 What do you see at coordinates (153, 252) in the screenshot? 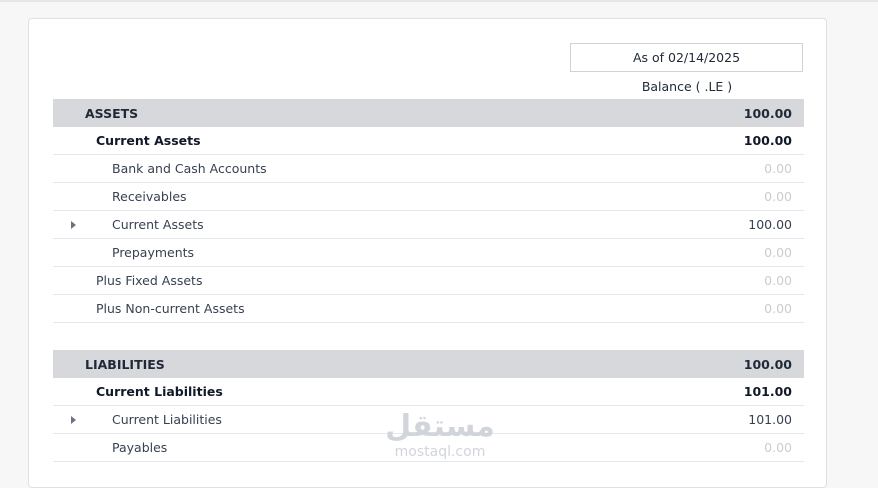
I see `account-label: Prepayments` at bounding box center [153, 252].